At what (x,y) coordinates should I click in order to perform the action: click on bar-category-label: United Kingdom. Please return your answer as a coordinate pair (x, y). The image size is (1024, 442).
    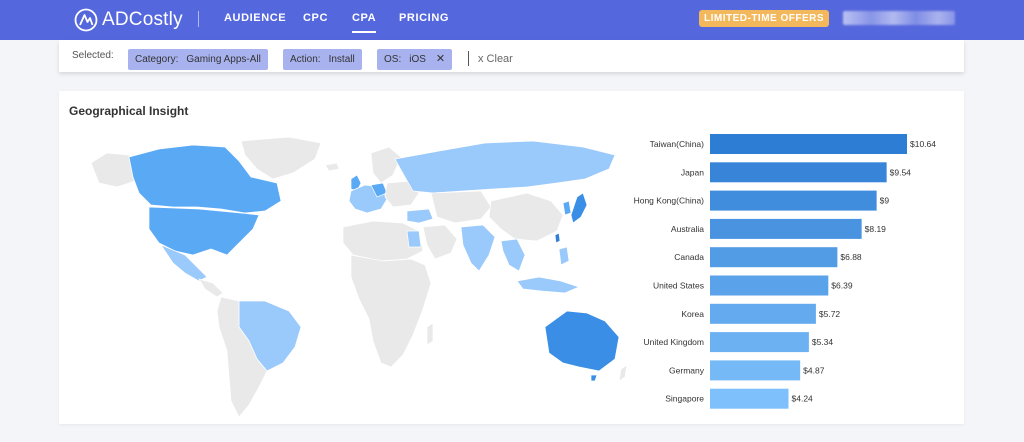
    Looking at the image, I should click on (674, 342).